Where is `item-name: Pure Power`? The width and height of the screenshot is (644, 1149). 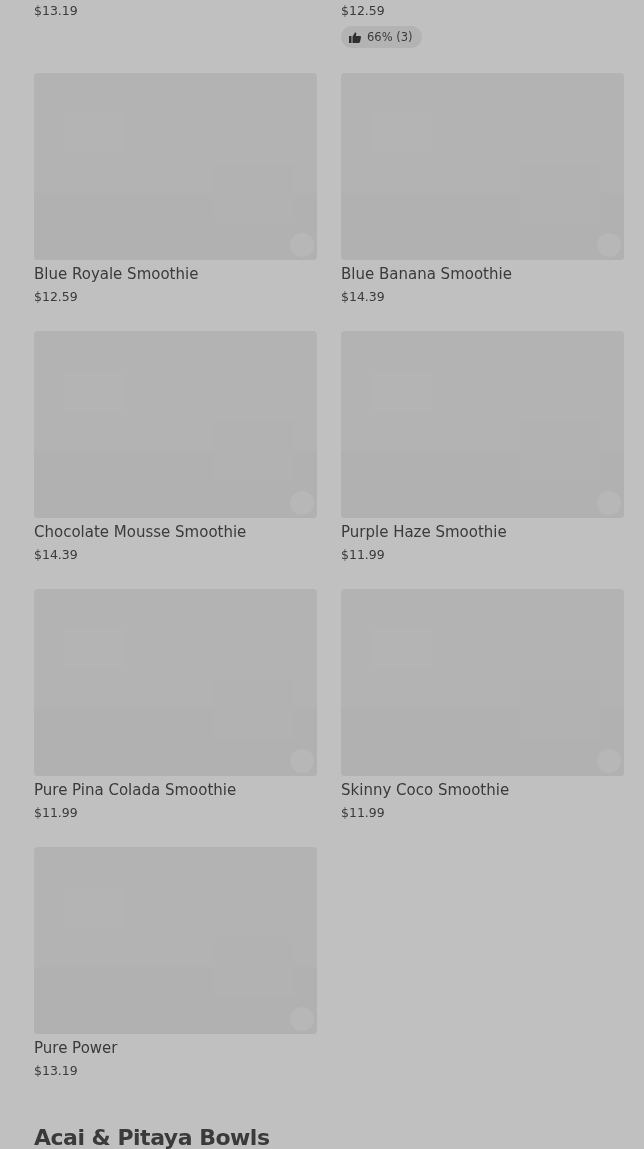
item-name: Pure Power is located at coordinates (76, 1048).